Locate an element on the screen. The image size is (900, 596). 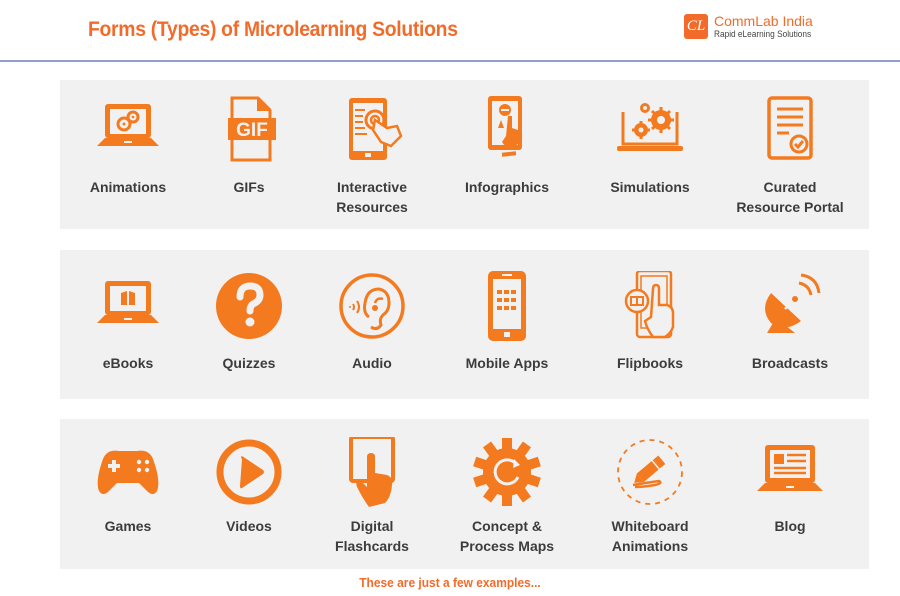
tablet-touch-icon is located at coordinates (372, 129).